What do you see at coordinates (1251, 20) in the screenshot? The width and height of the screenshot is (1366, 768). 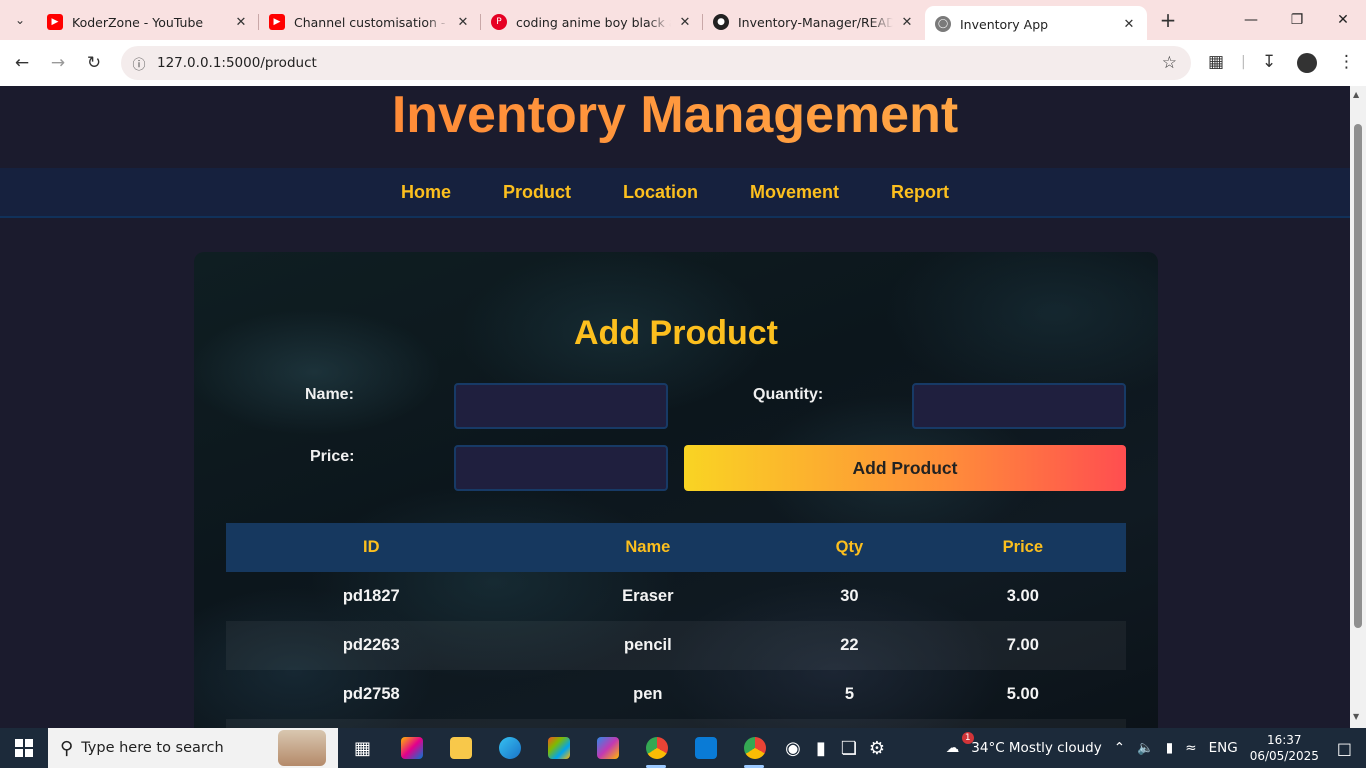 I see `minimize-icon: —` at bounding box center [1251, 20].